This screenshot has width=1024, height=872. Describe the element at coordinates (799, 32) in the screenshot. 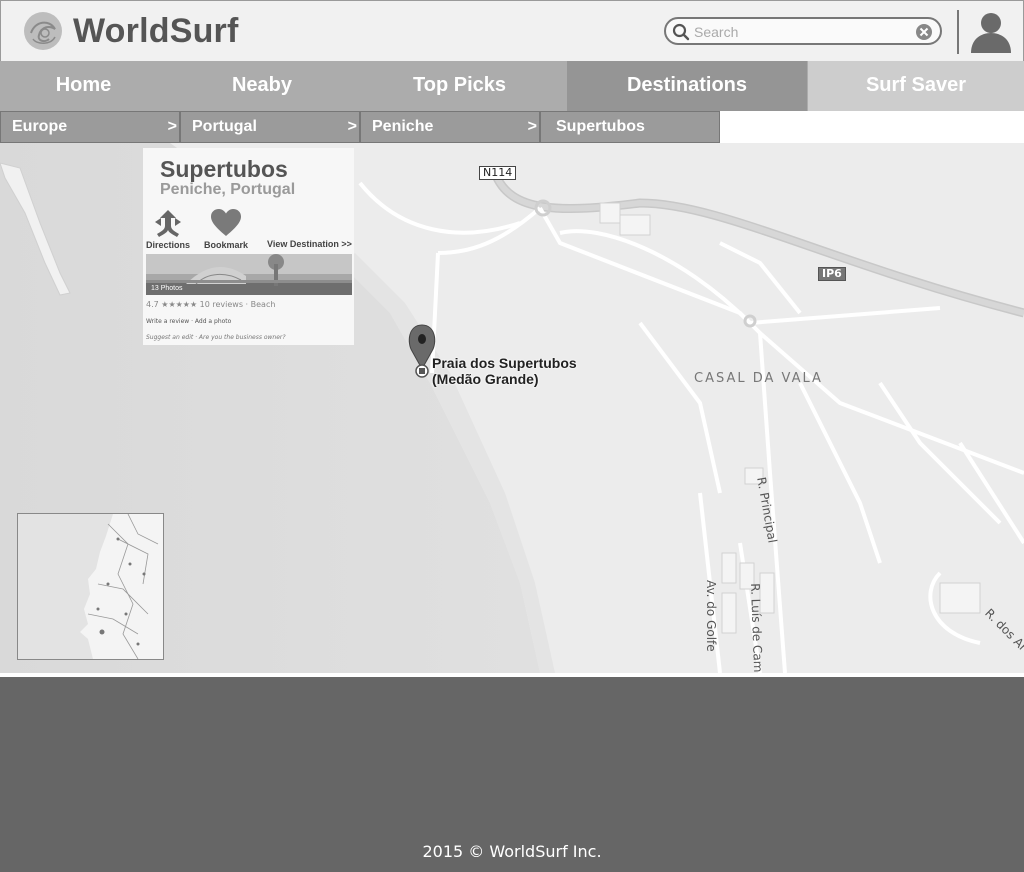

I see `search-input` at that location.